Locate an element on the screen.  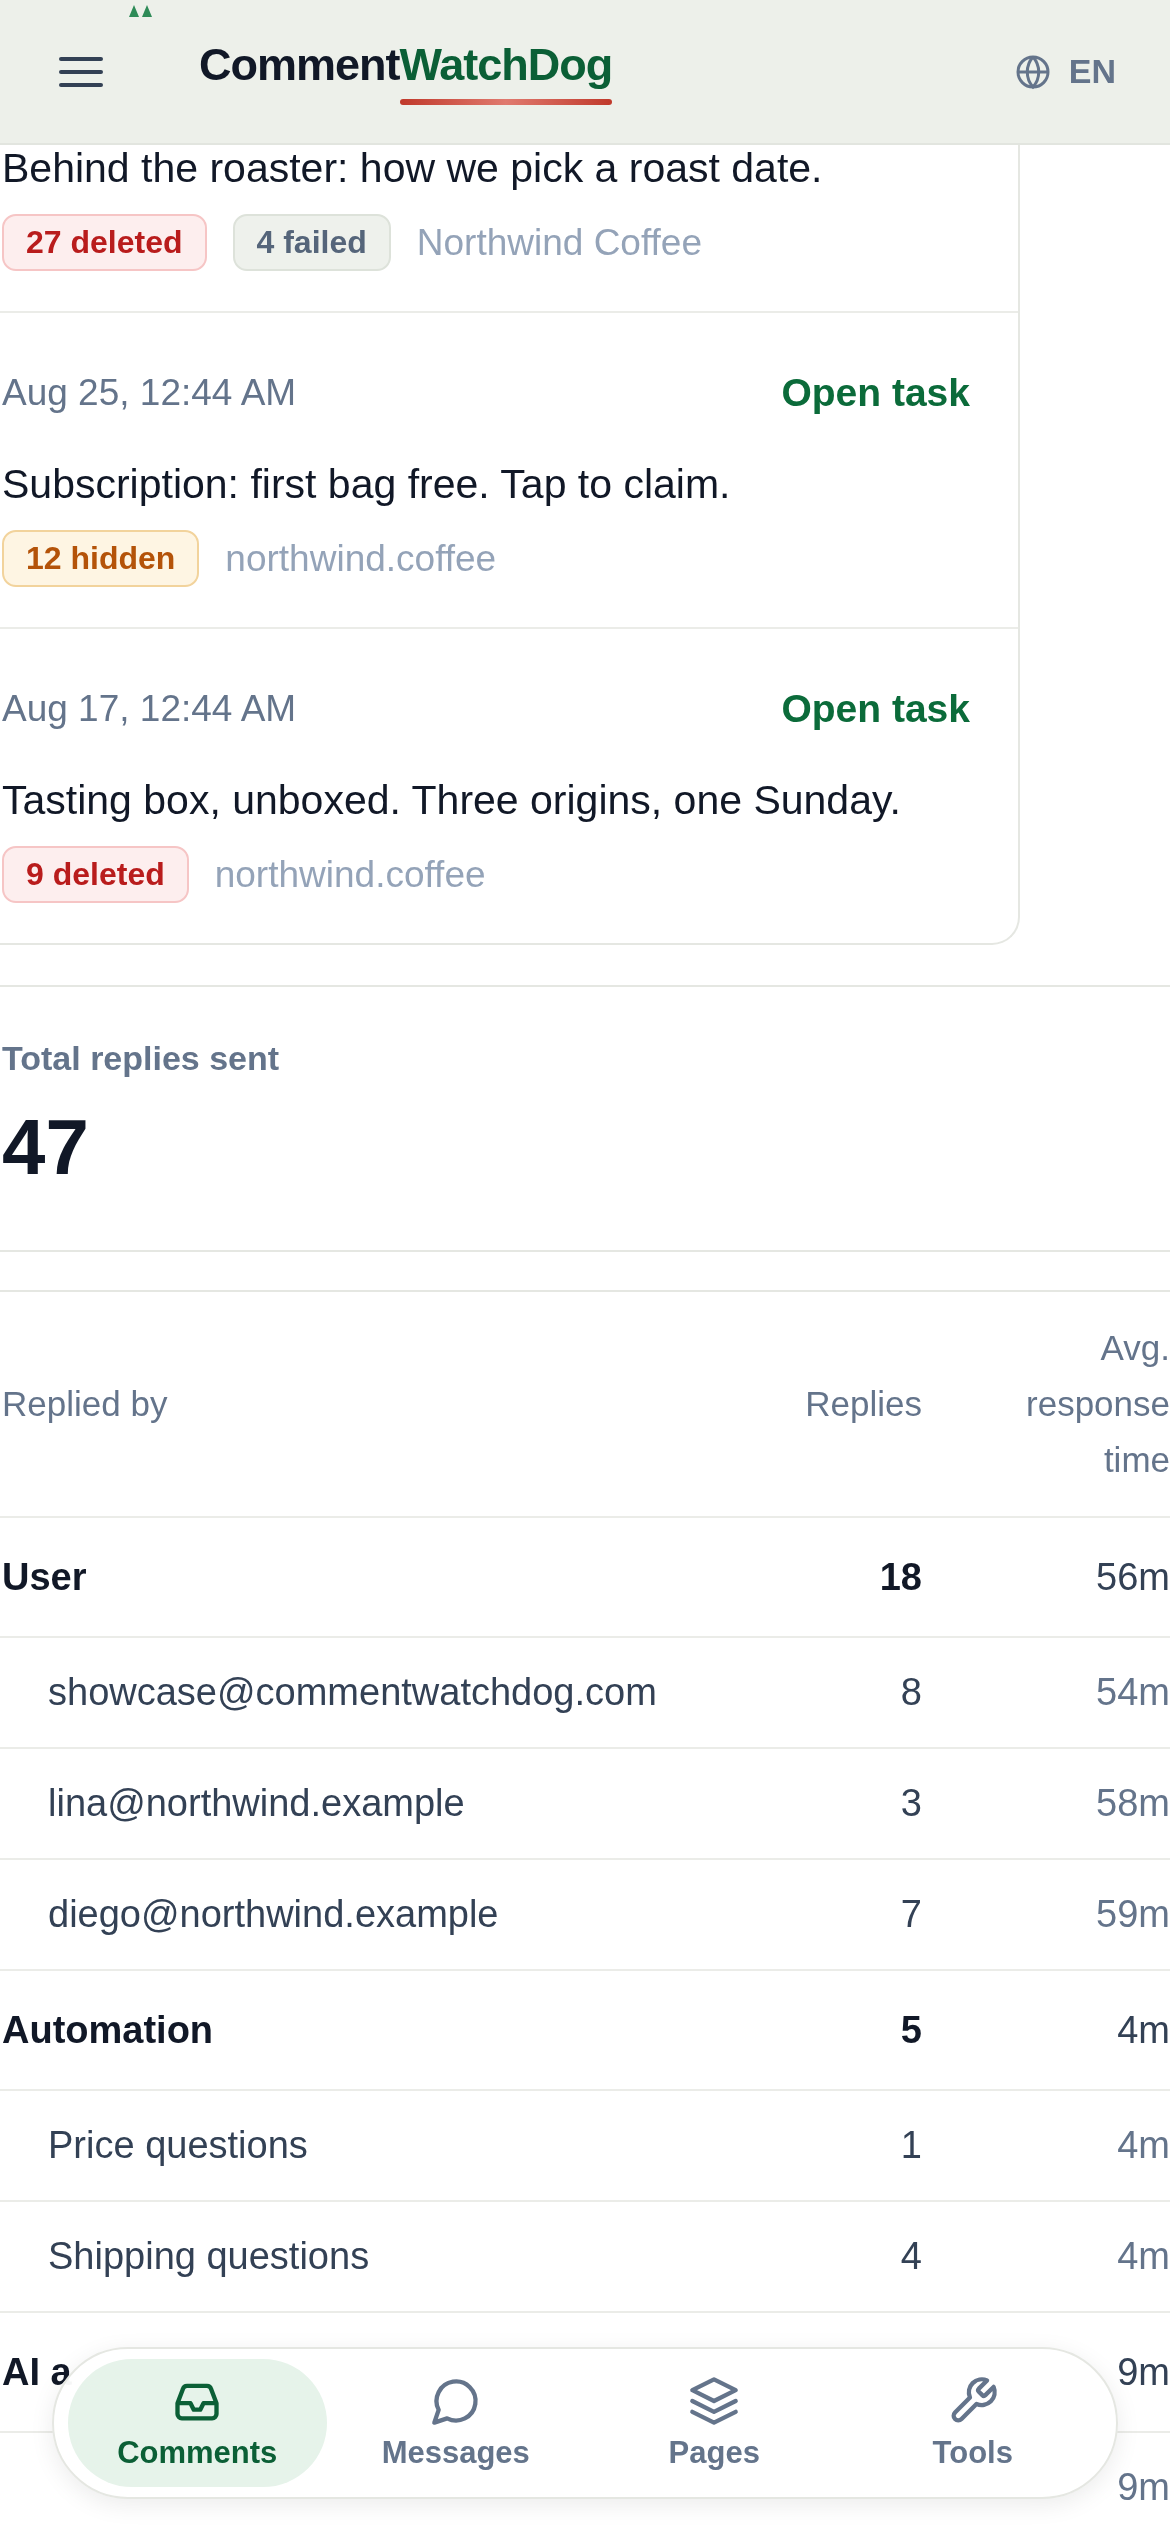
table-cell: 5 is located at coordinates (911, 2029).